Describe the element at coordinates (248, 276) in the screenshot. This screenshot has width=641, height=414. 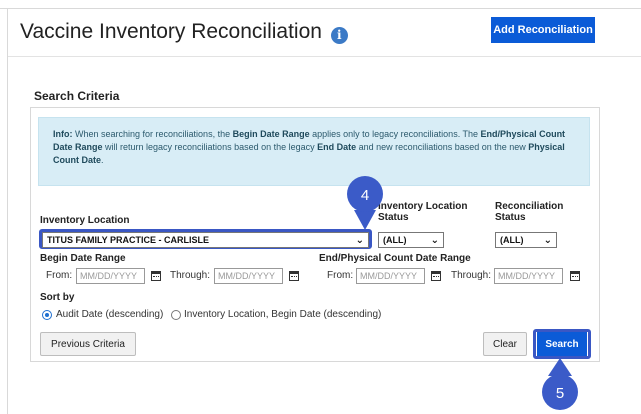
I see `begin-through-input: MM/DD/YYYY` at that location.